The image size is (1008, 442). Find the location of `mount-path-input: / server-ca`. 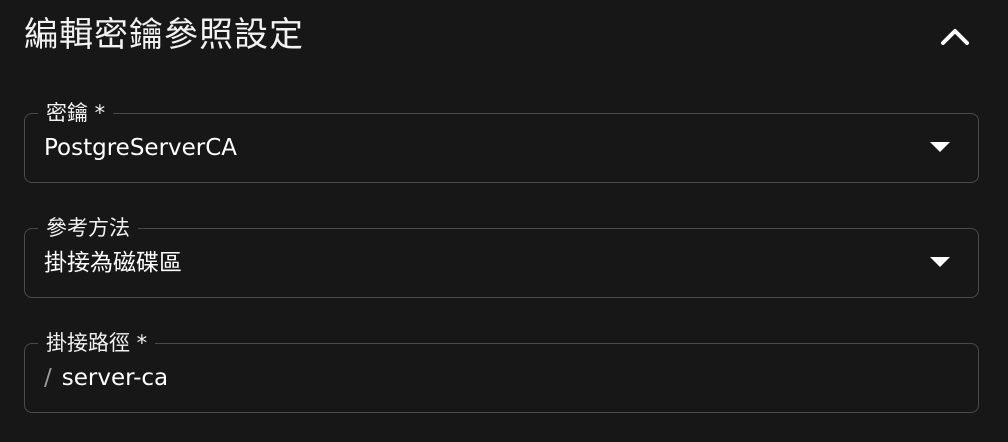

mount-path-input: / server-ca is located at coordinates (106, 378).